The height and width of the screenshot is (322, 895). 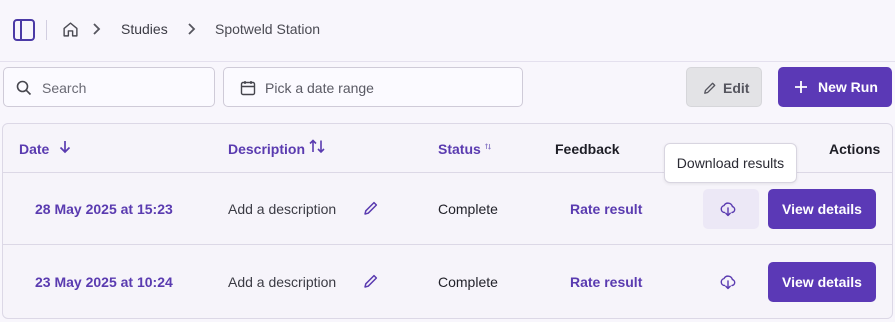 I want to click on download-tooltip: Download results, so click(x=730, y=163).